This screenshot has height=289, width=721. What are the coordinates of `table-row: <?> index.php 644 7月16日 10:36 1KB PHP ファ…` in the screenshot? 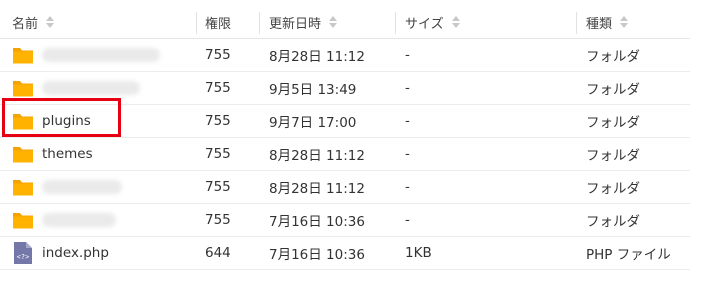 It's located at (345, 253).